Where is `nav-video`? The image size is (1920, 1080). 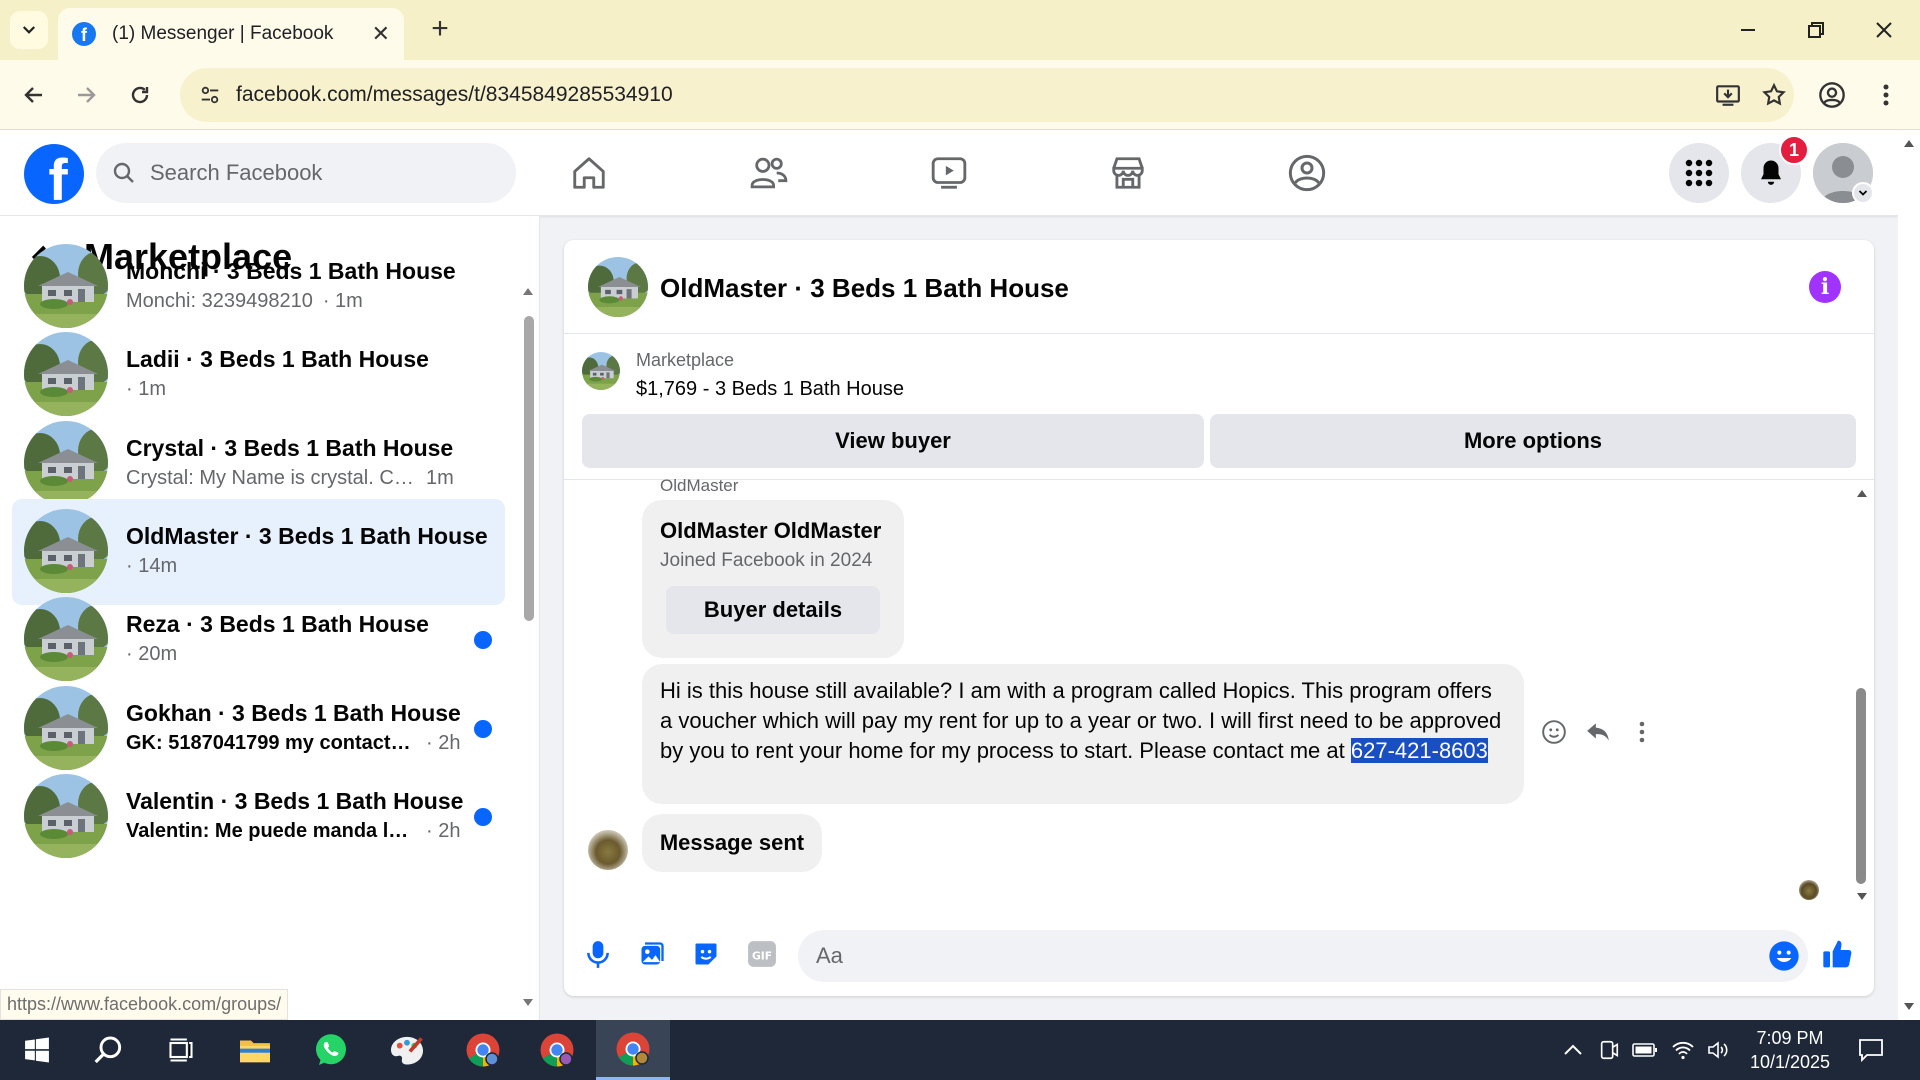 nav-video is located at coordinates (949, 173).